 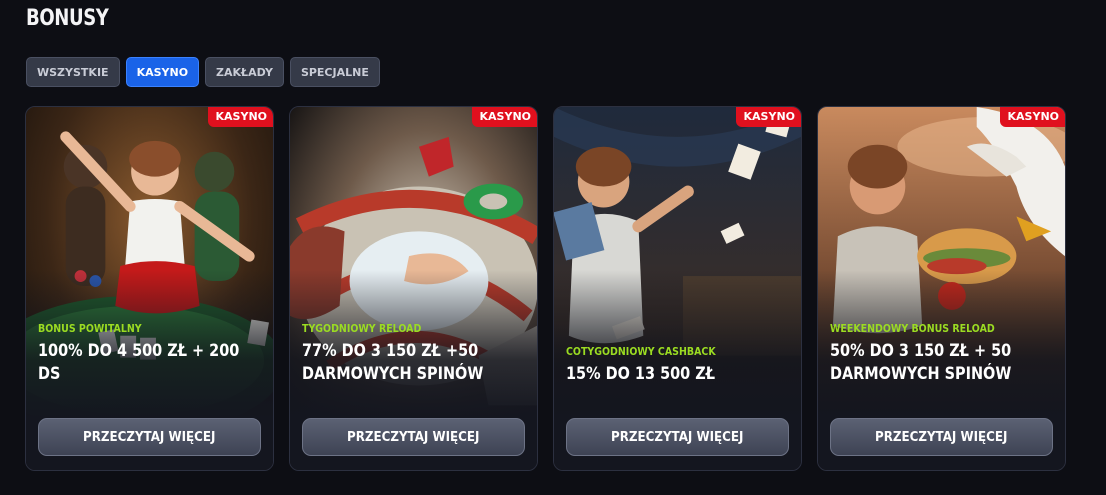 I want to click on filter-tabs: WSZYSTKIE KASYNO ZAKŁADY SPECJALNE, so click(x=203, y=72).